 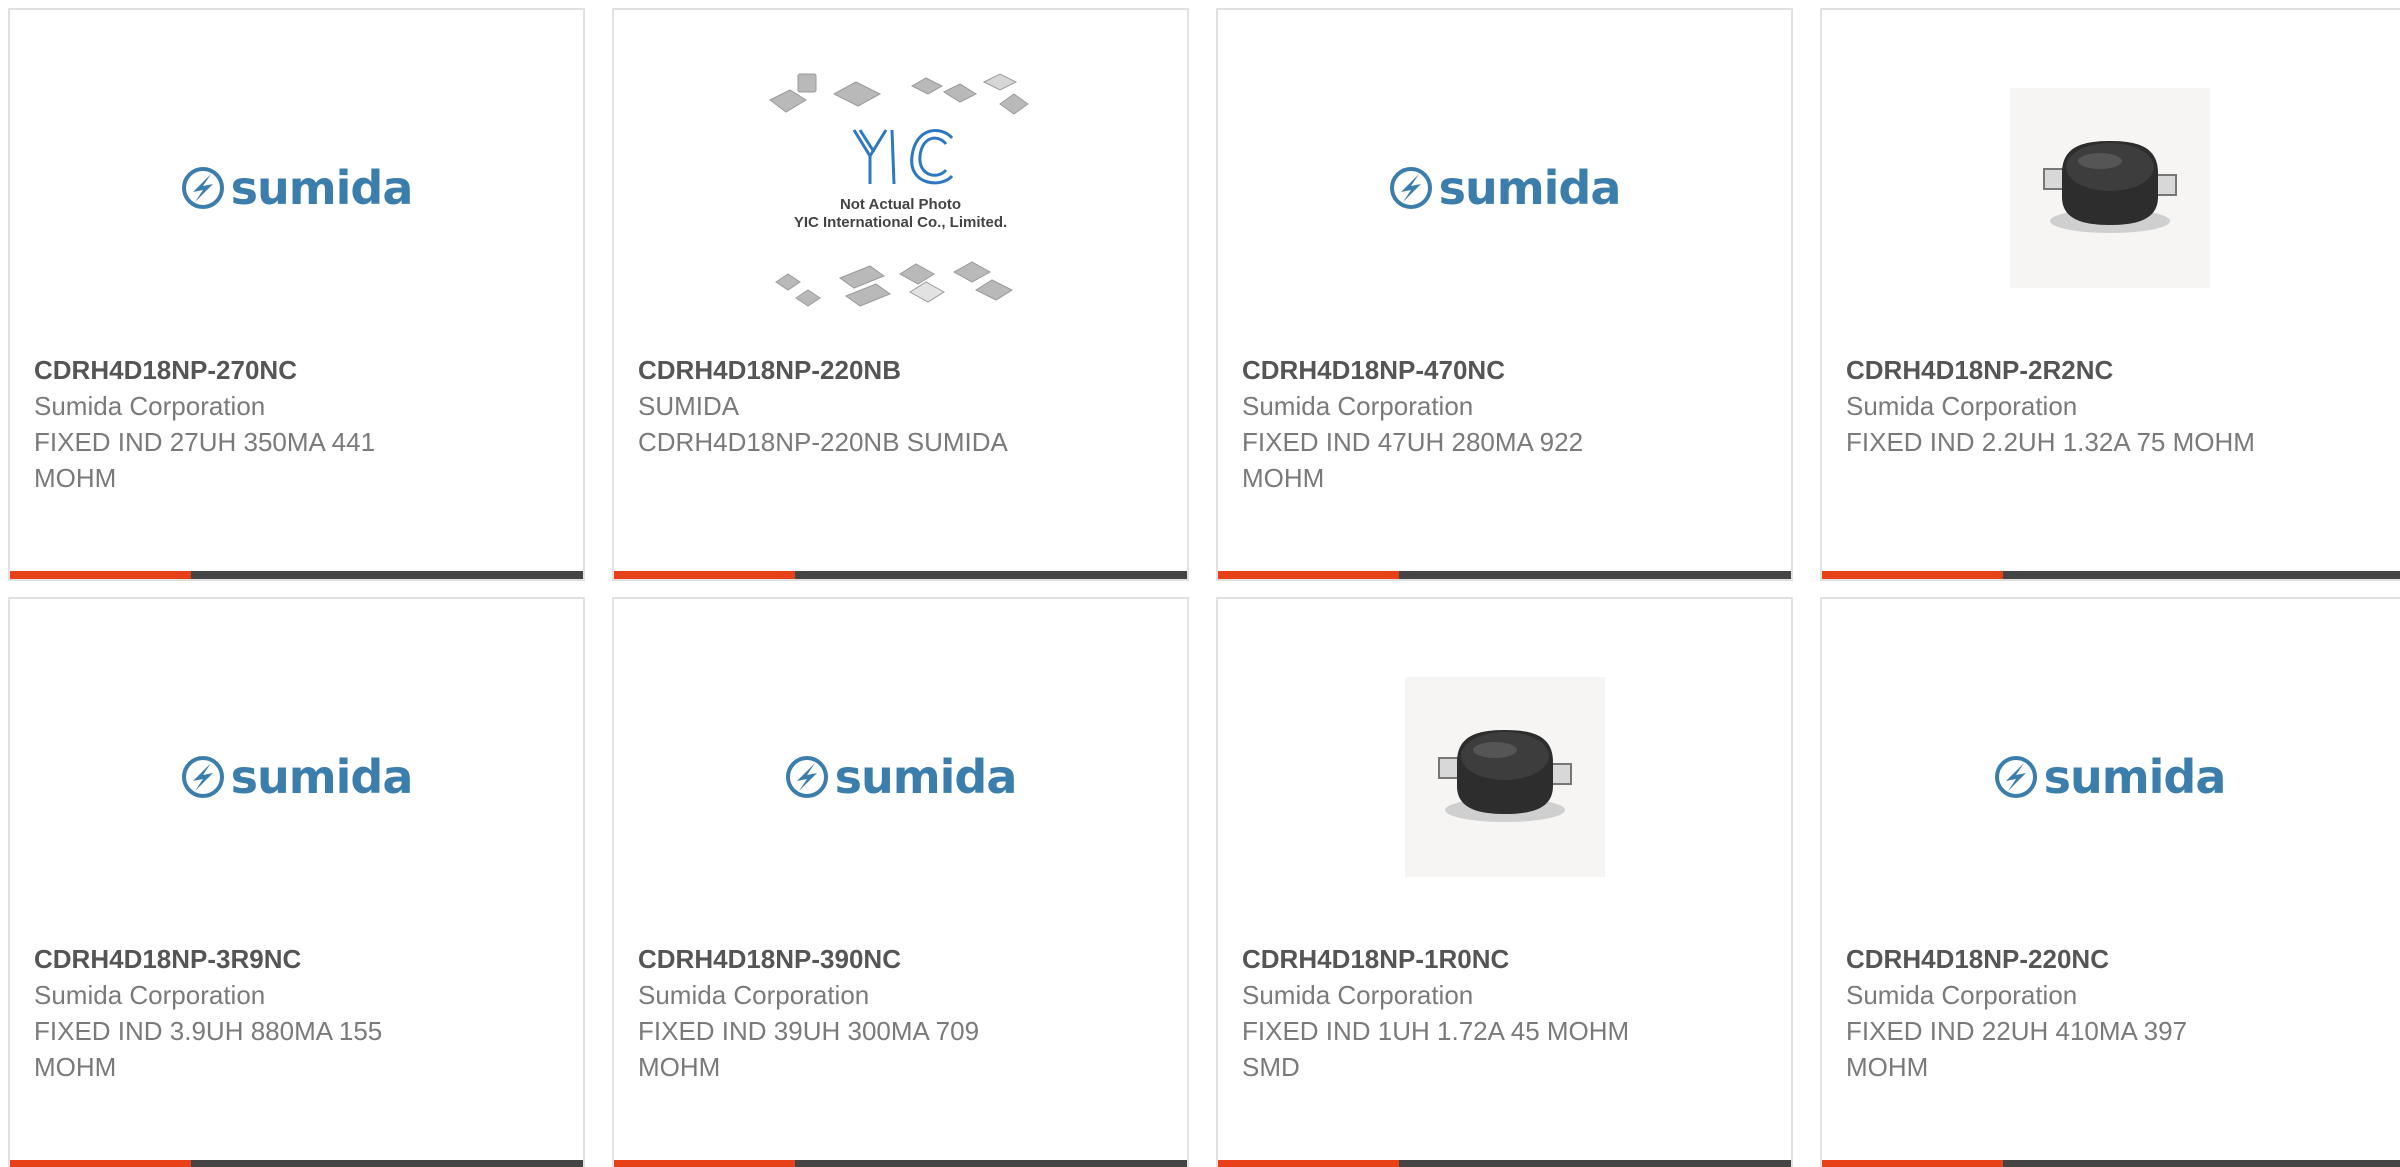 What do you see at coordinates (1436, 1049) in the screenshot?
I see `description: FIXED IND 1UH 1.72A 45 MOHM SMD` at bounding box center [1436, 1049].